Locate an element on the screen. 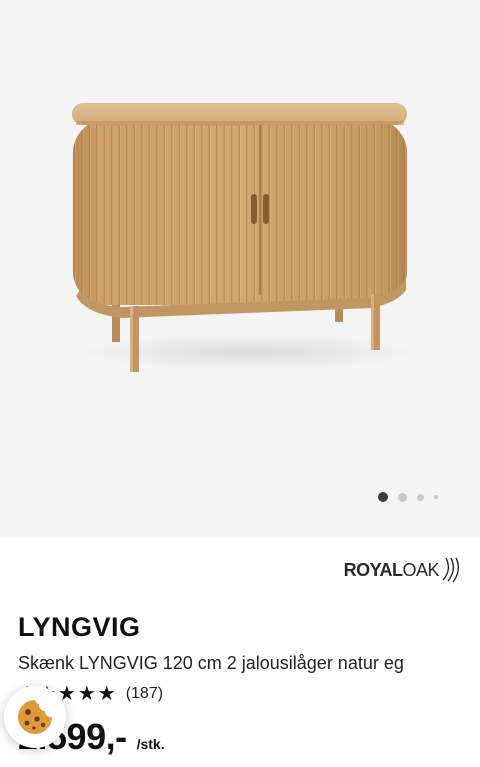 This screenshot has height=767, width=480. brand-wave-icon is located at coordinates (451, 570).